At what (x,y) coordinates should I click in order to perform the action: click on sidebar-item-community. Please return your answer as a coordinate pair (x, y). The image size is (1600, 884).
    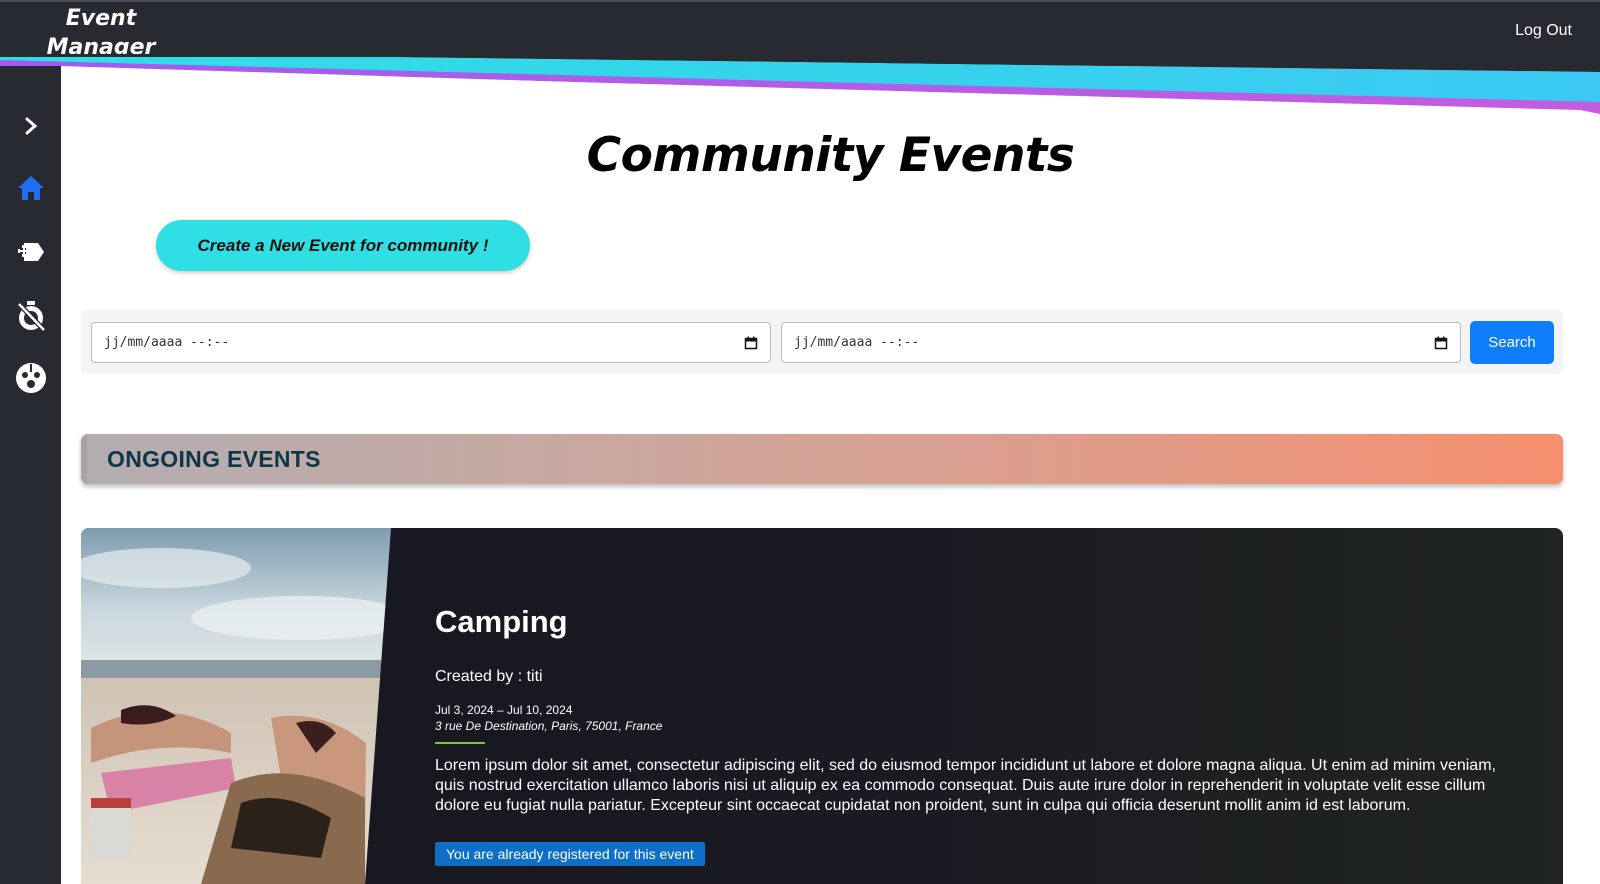
    Looking at the image, I should click on (30, 378).